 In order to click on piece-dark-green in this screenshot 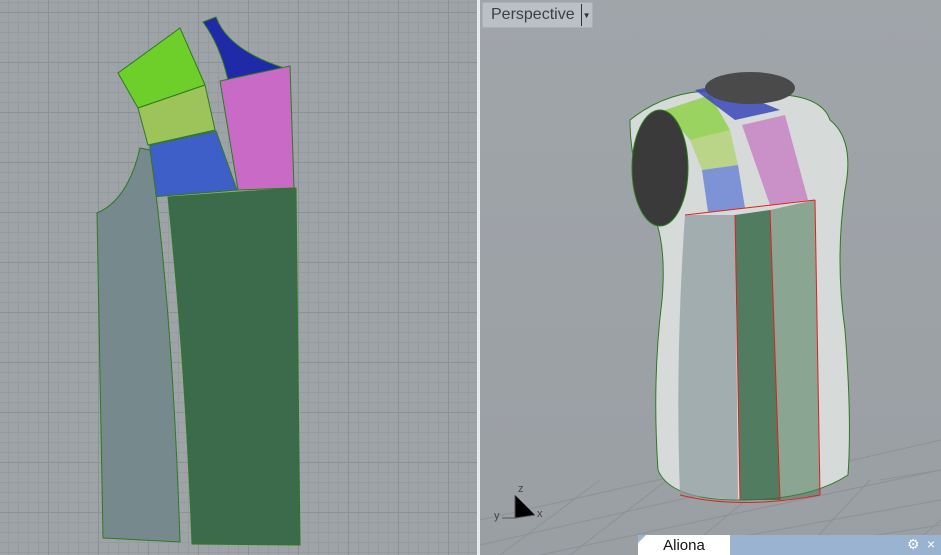, I will do `click(234, 366)`.